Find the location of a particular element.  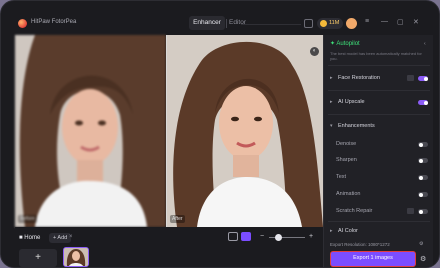

section-ai-upscale: ▸ AI Upscale is located at coordinates (379, 102).